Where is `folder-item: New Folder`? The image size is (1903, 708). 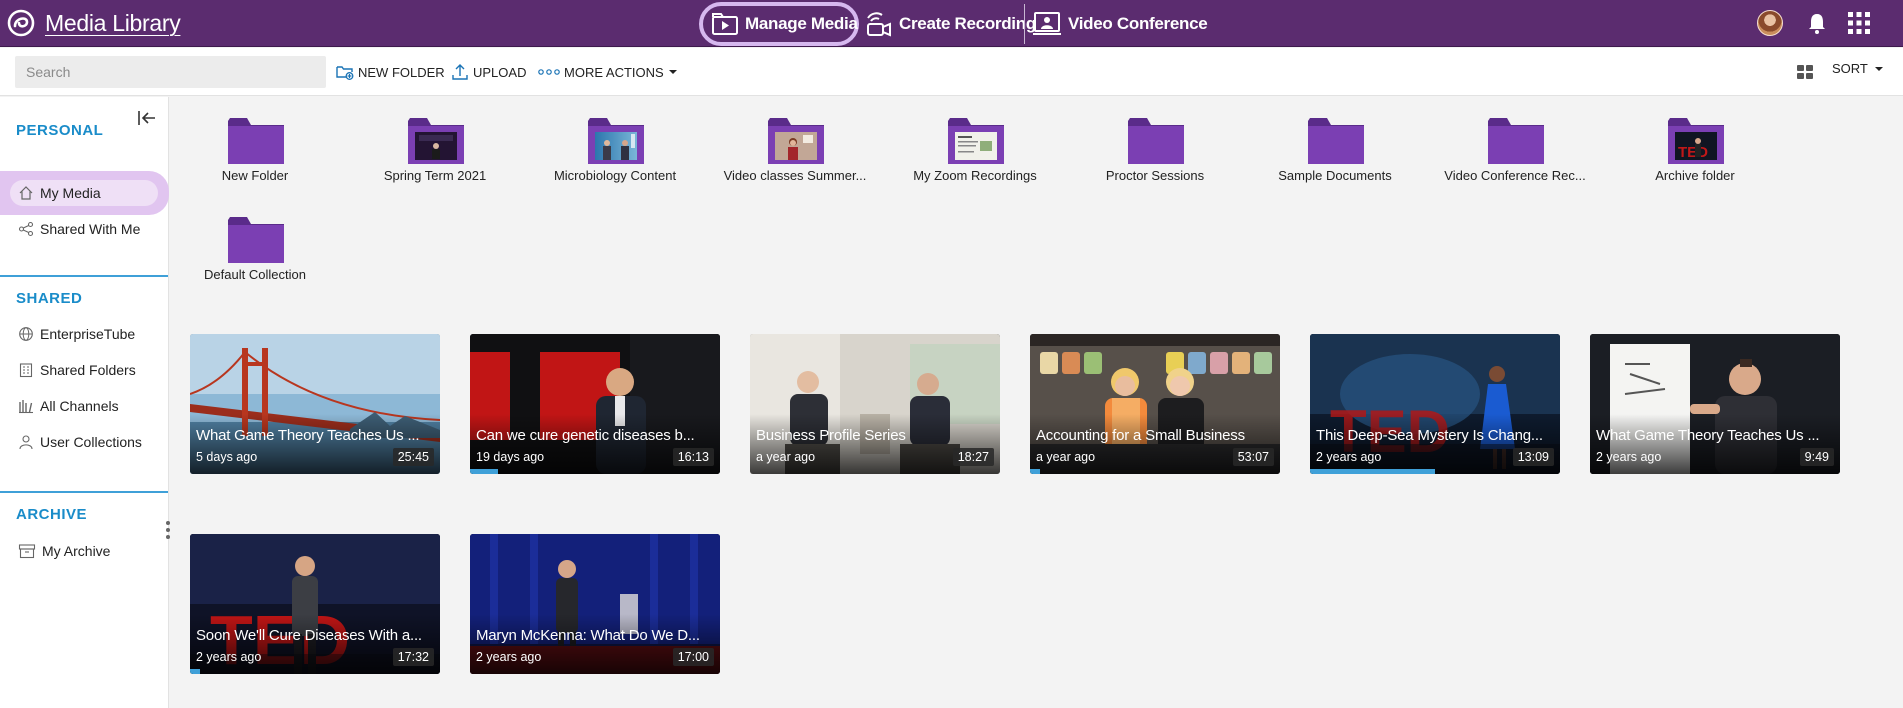
folder-item: New Folder is located at coordinates (255, 141).